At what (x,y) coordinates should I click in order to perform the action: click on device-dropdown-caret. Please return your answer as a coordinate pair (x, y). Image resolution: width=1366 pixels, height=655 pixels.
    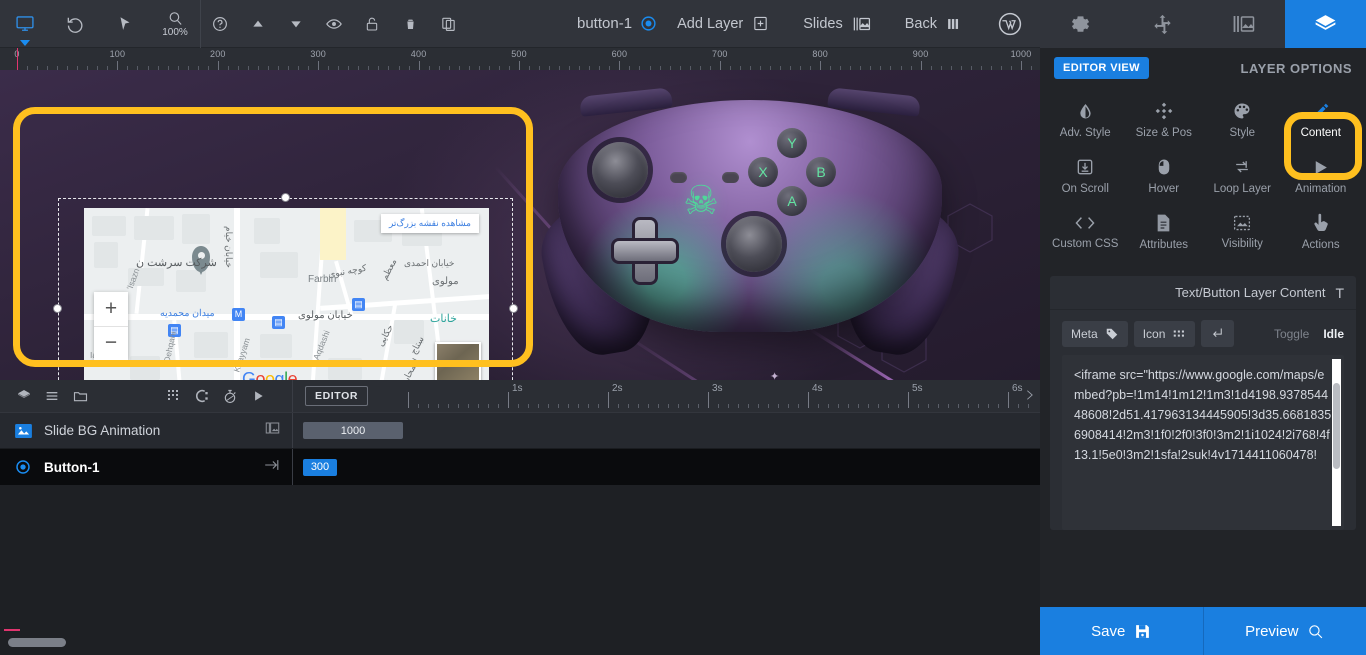
    Looking at the image, I should click on (25, 42).